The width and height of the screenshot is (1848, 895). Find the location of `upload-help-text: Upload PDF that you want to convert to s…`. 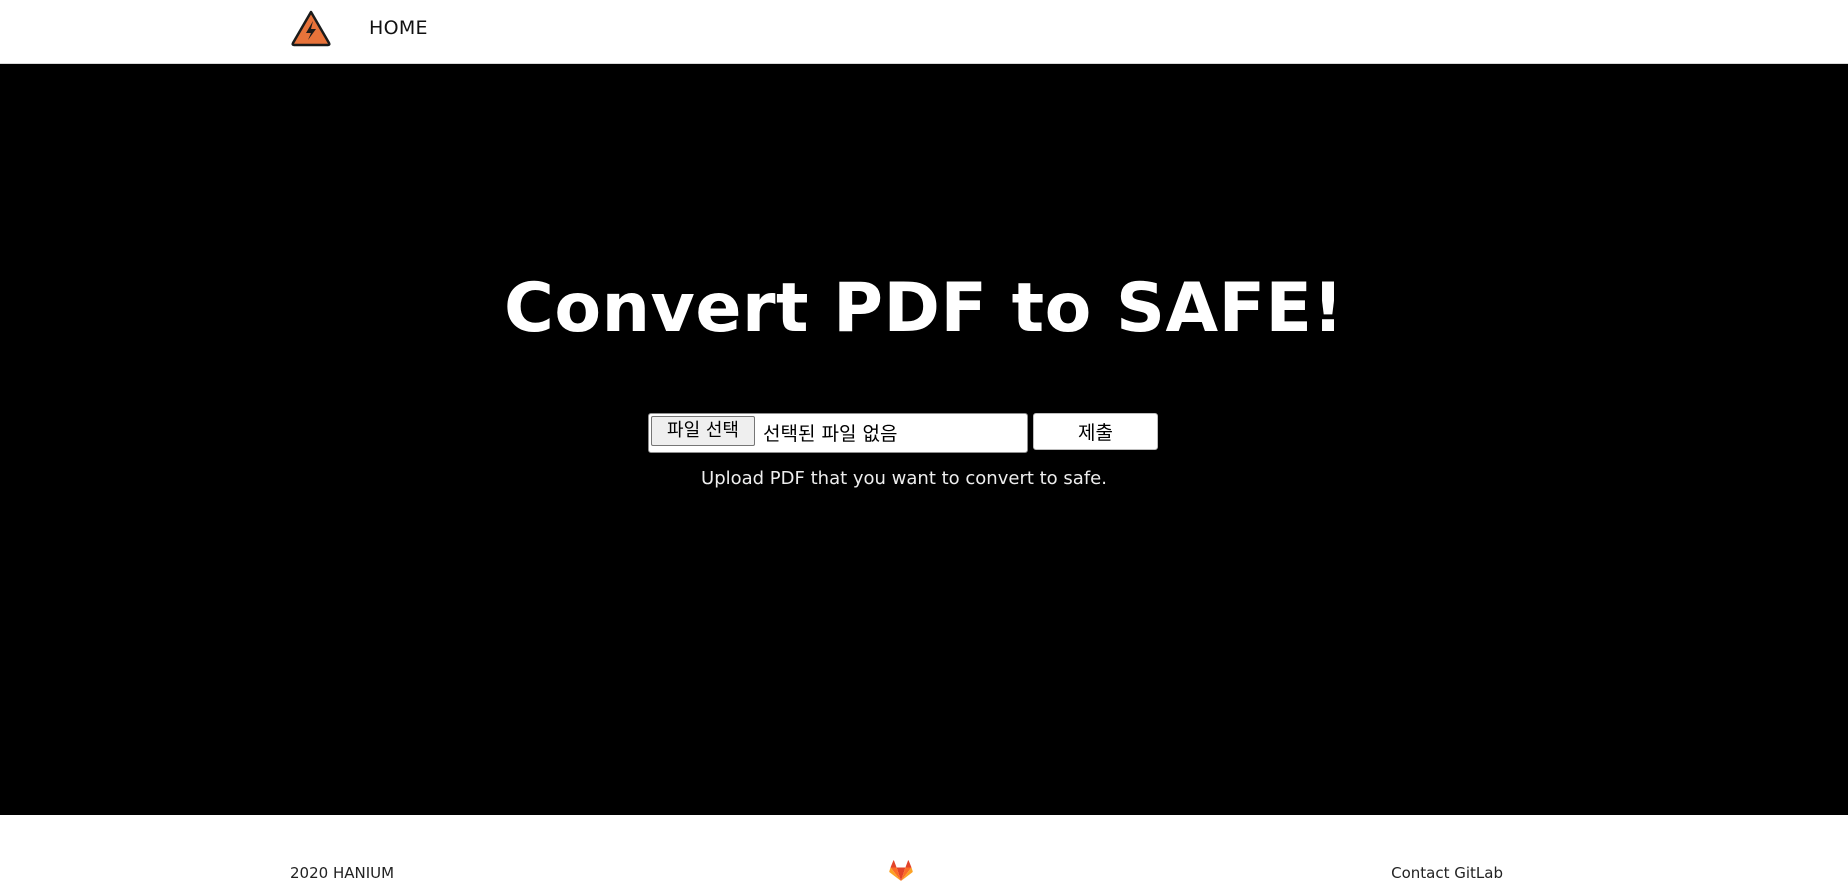

upload-help-text: Upload PDF that you want to convert to s… is located at coordinates (904, 478).